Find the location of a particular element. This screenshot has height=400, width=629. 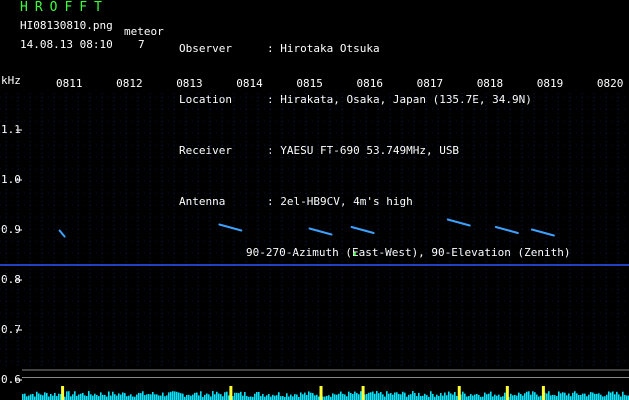

meteor-label: meteor is located at coordinates (144, 31).